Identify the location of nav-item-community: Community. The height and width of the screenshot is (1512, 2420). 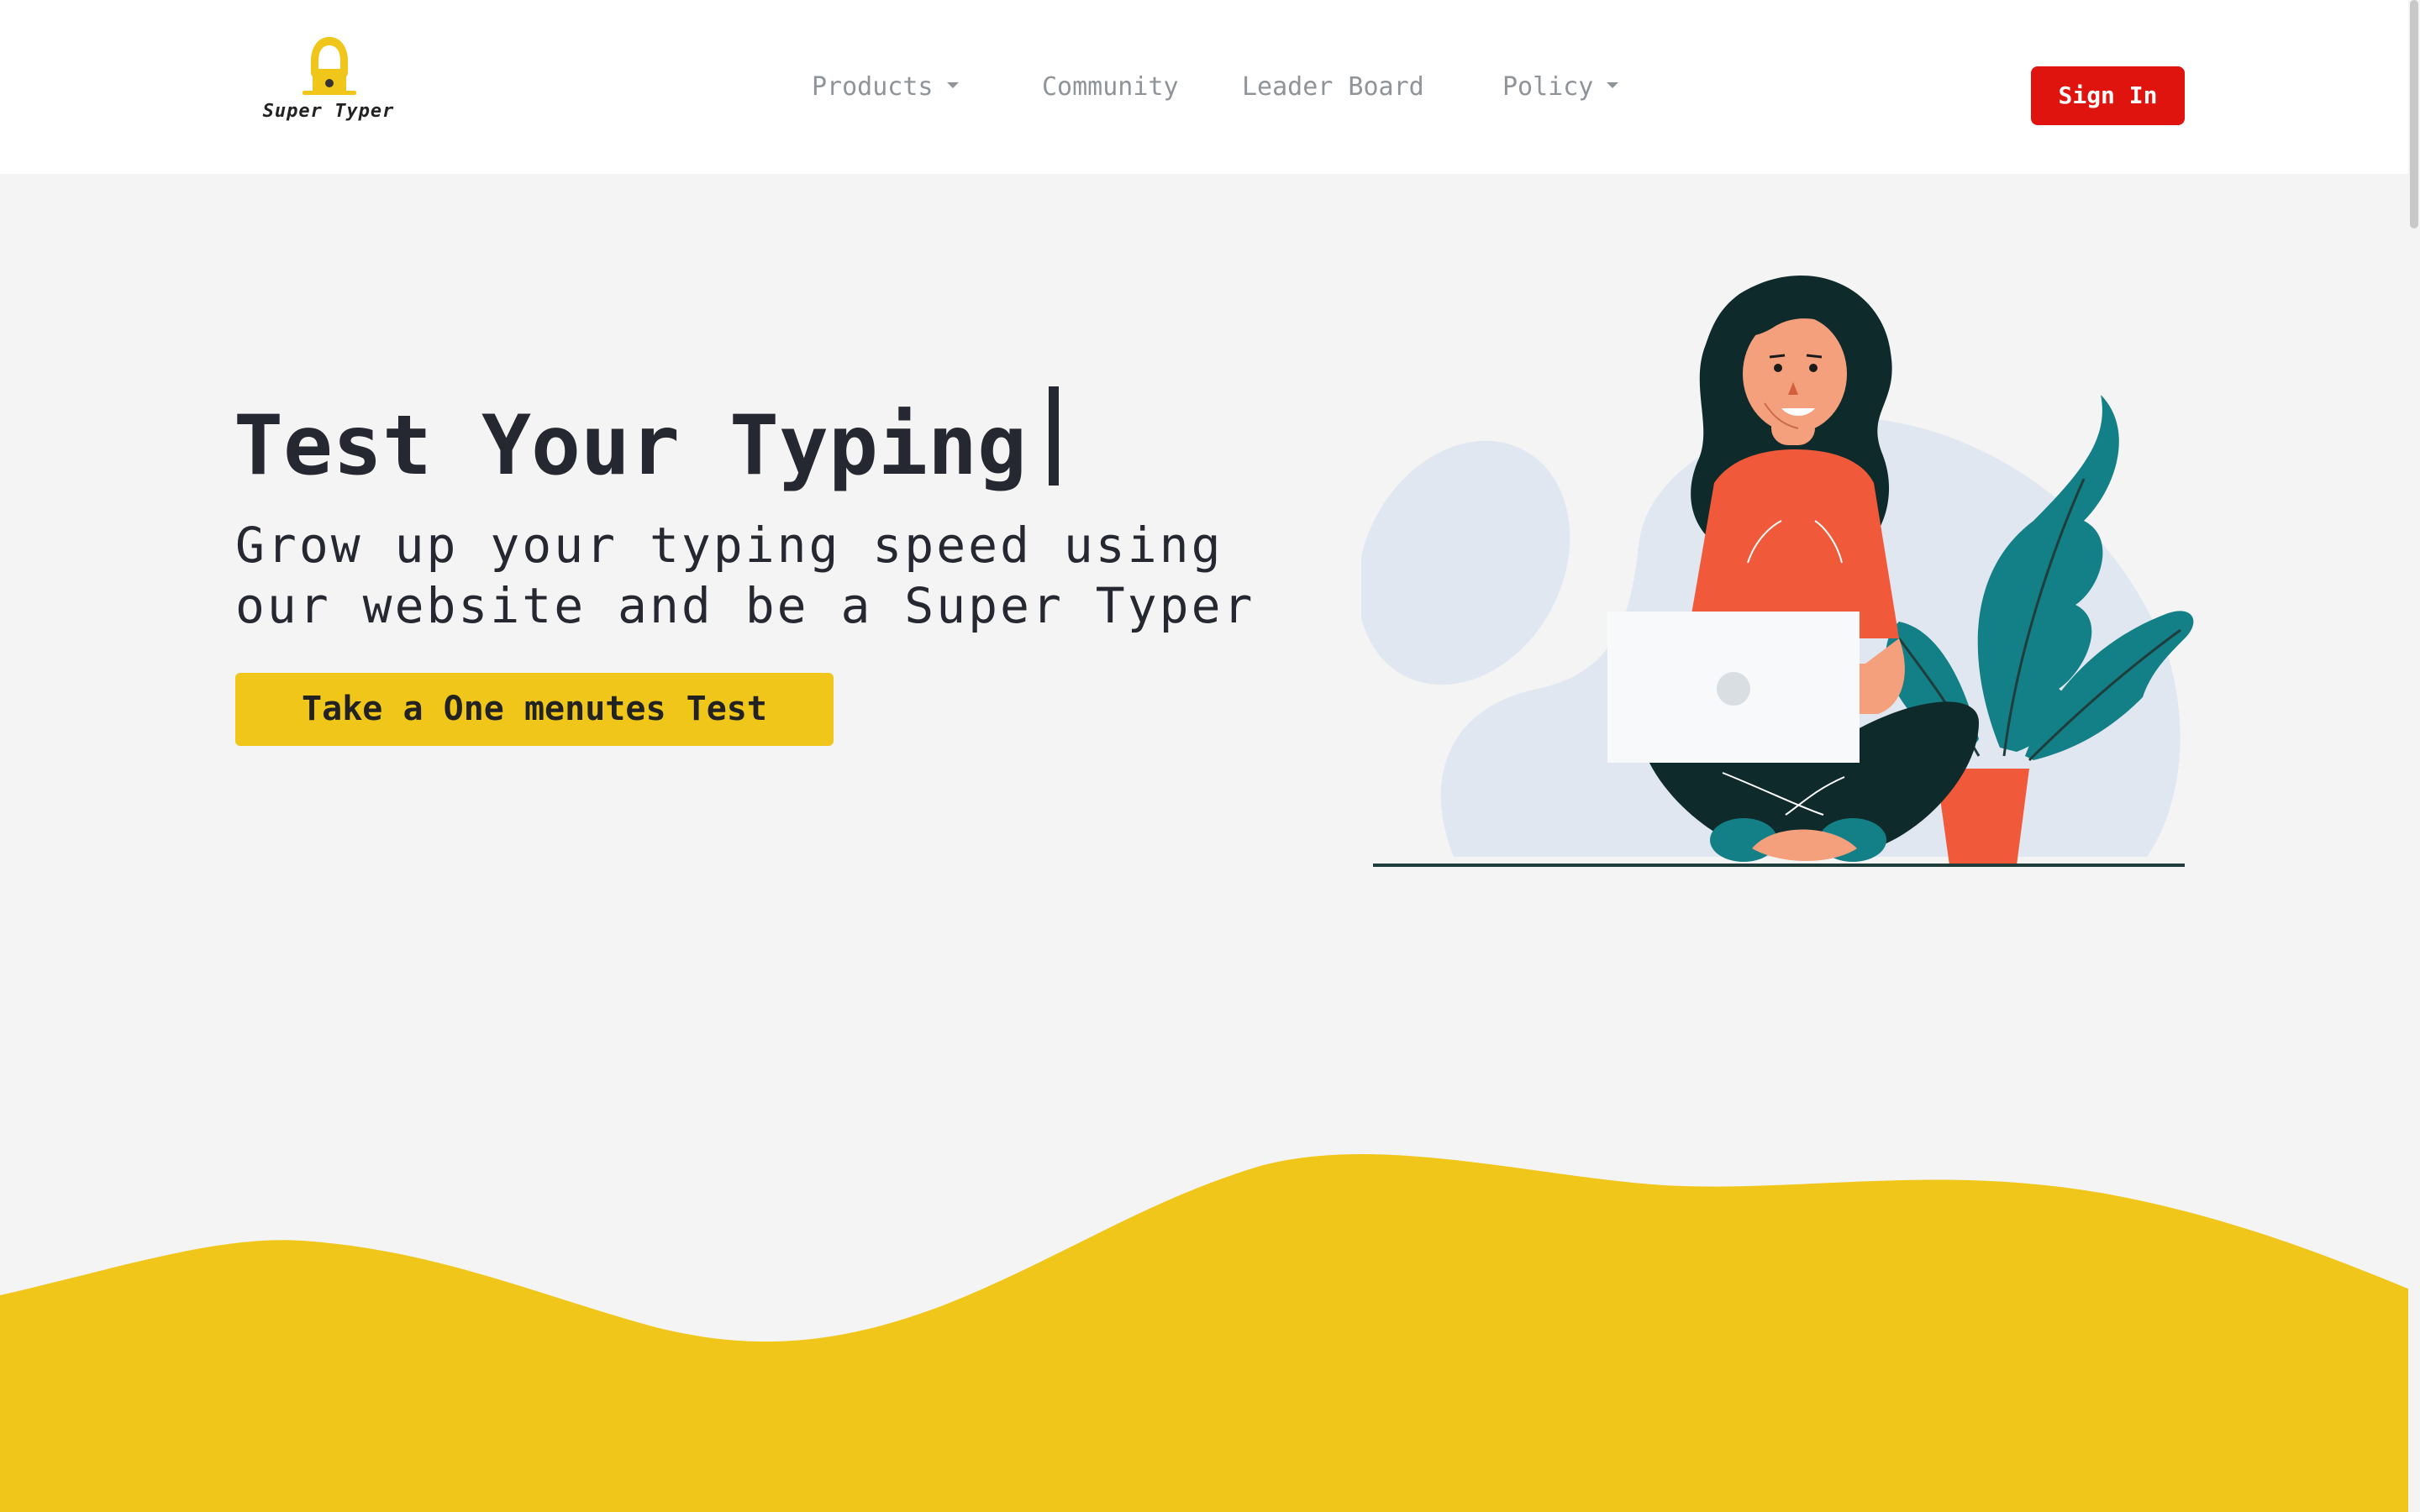
(1110, 87).